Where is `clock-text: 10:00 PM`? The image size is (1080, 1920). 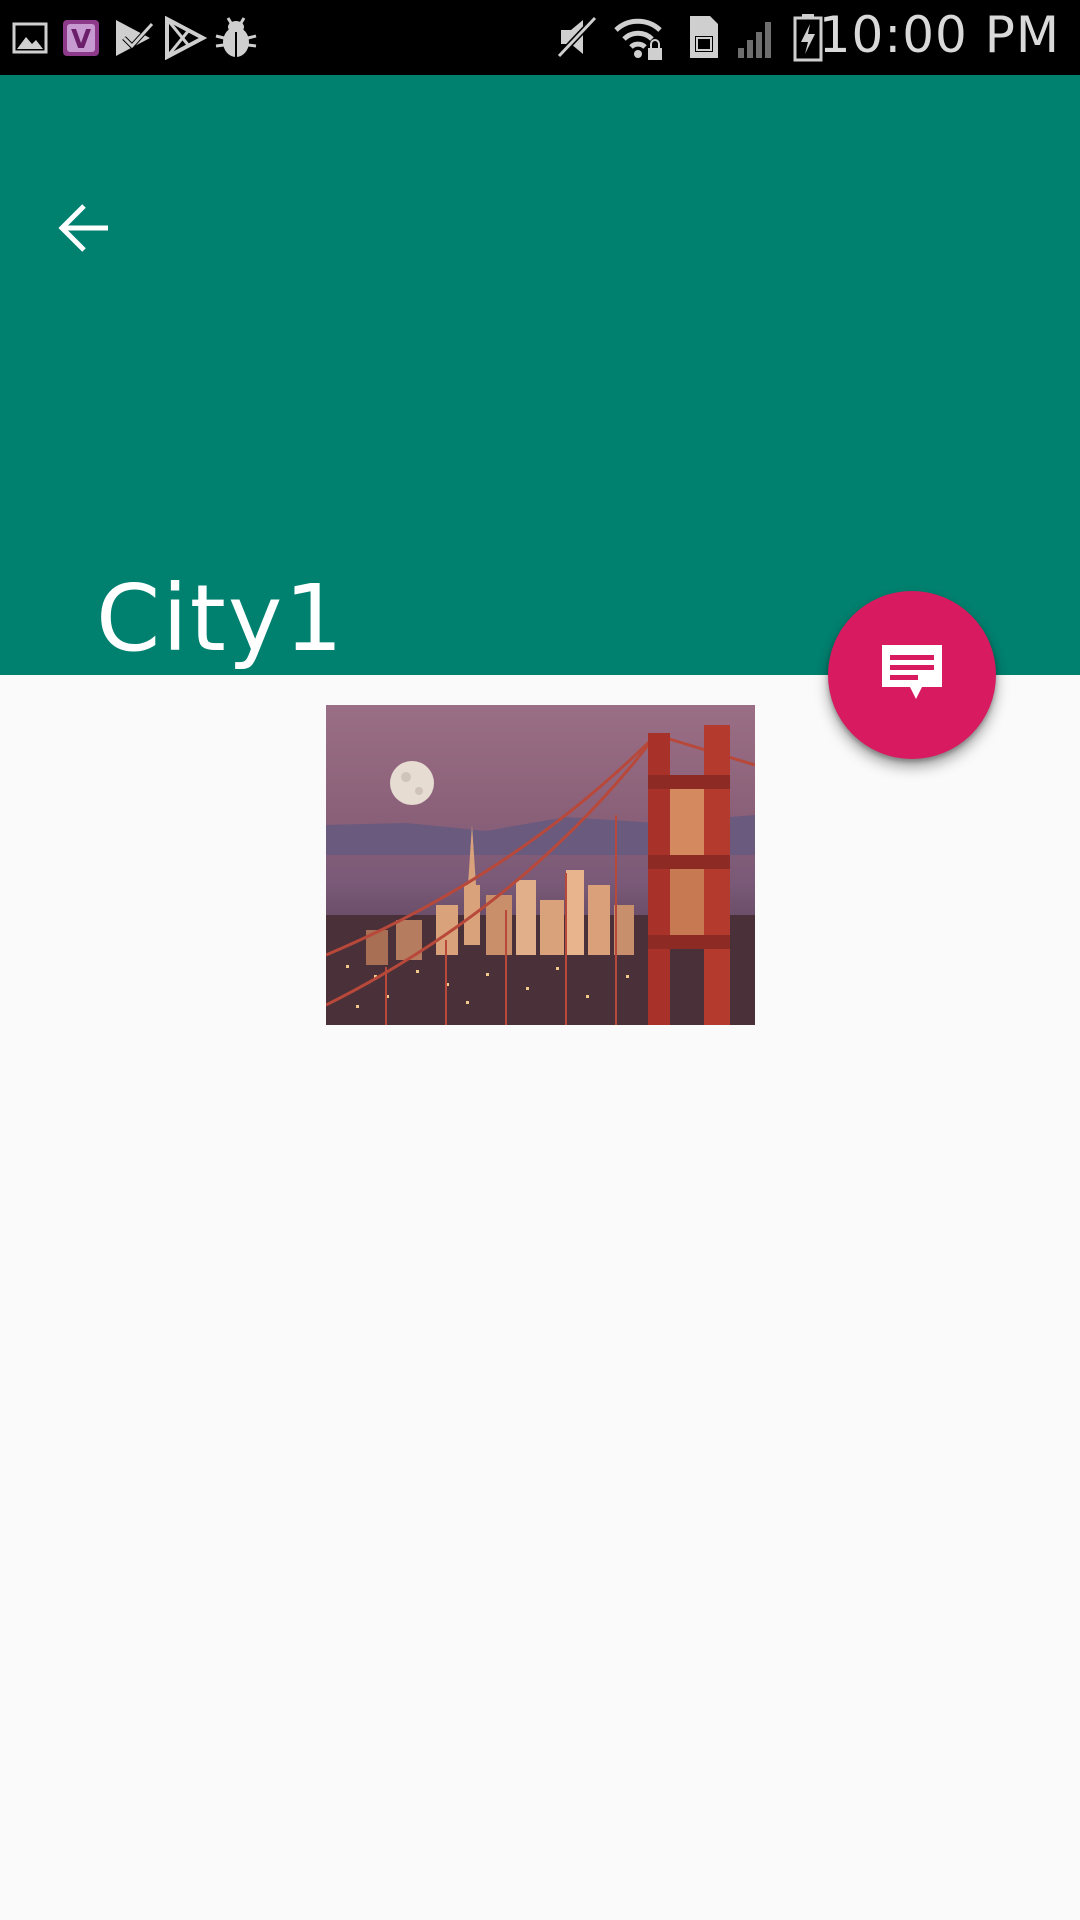 clock-text: 10:00 PM is located at coordinates (939, 35).